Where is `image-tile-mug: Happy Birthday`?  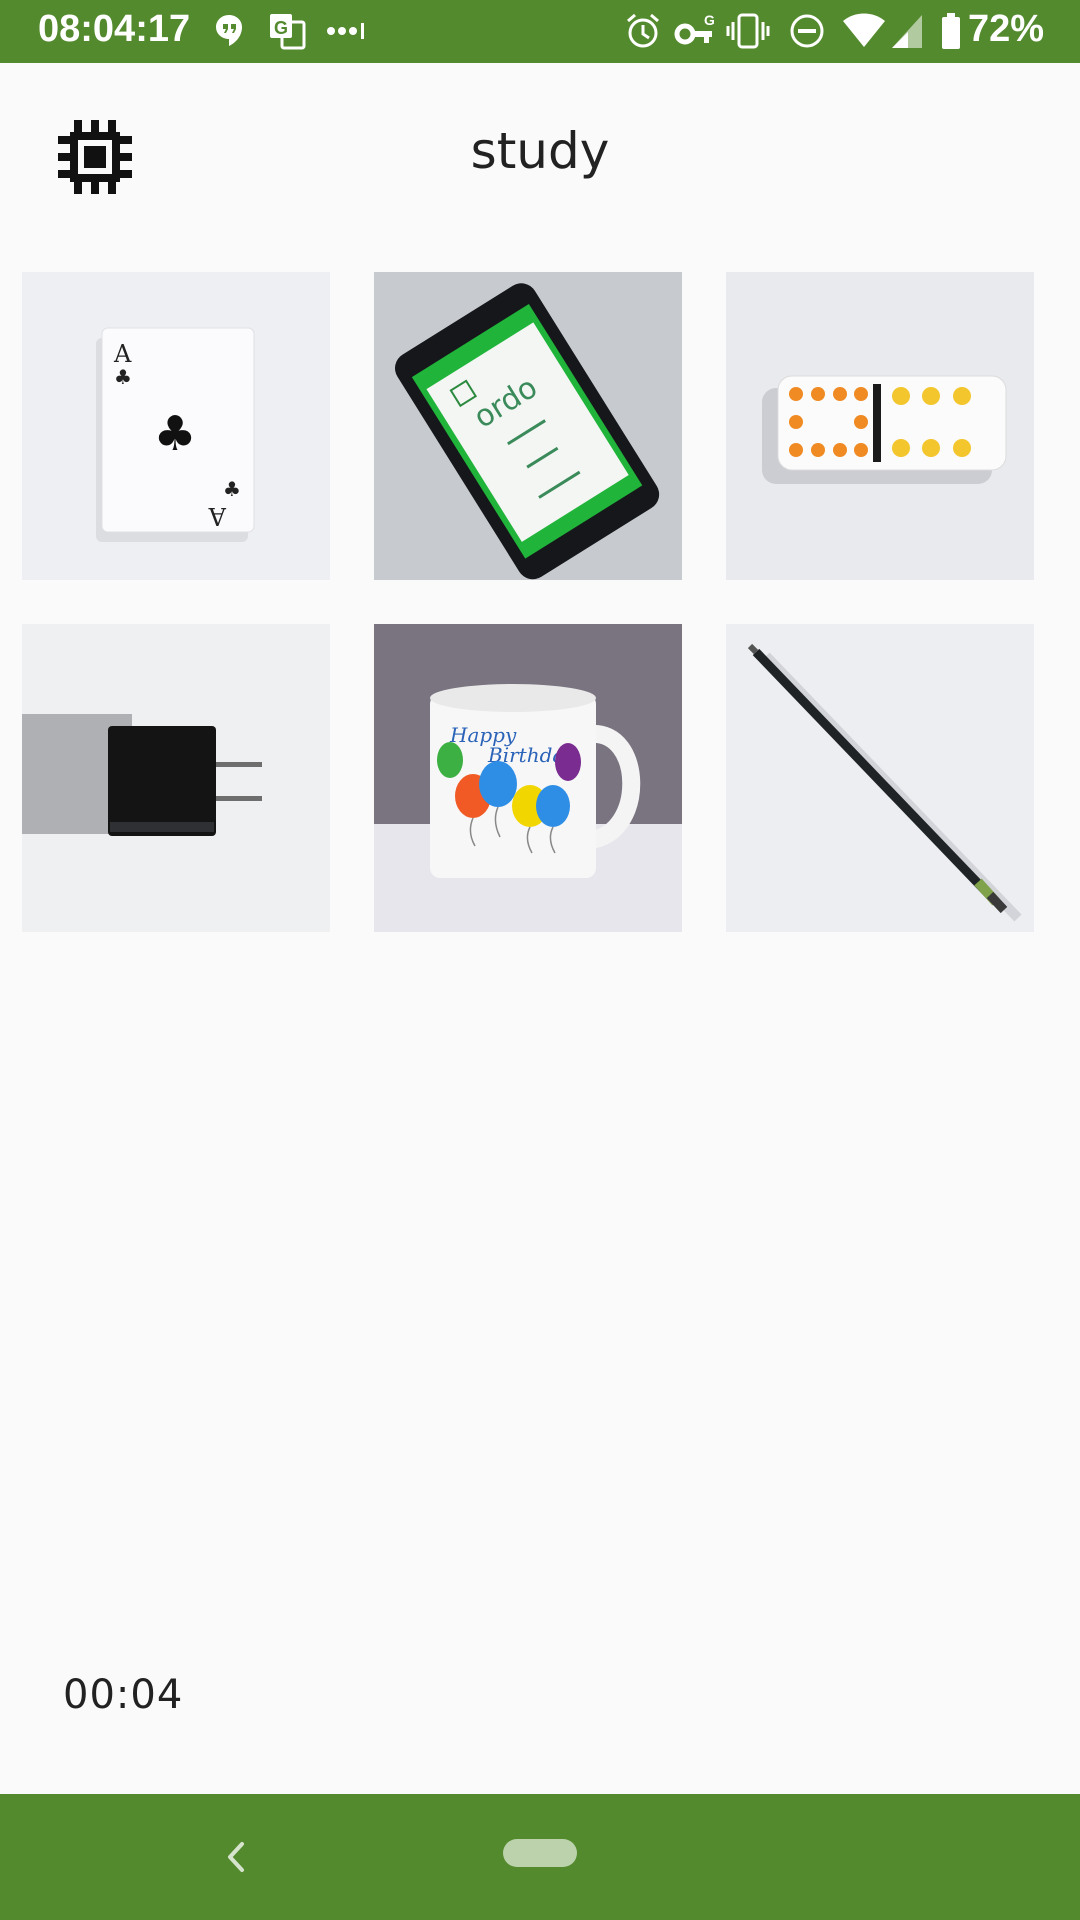
image-tile-mug: Happy Birthday is located at coordinates (528, 778).